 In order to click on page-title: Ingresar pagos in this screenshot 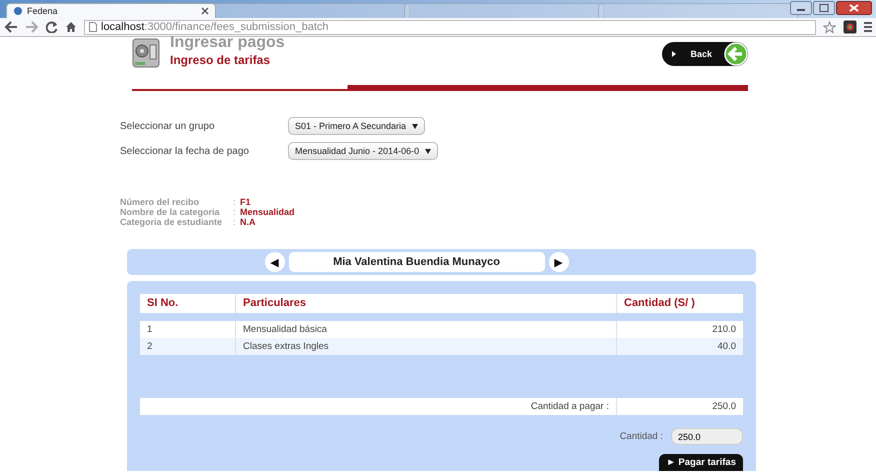, I will do `click(228, 43)`.